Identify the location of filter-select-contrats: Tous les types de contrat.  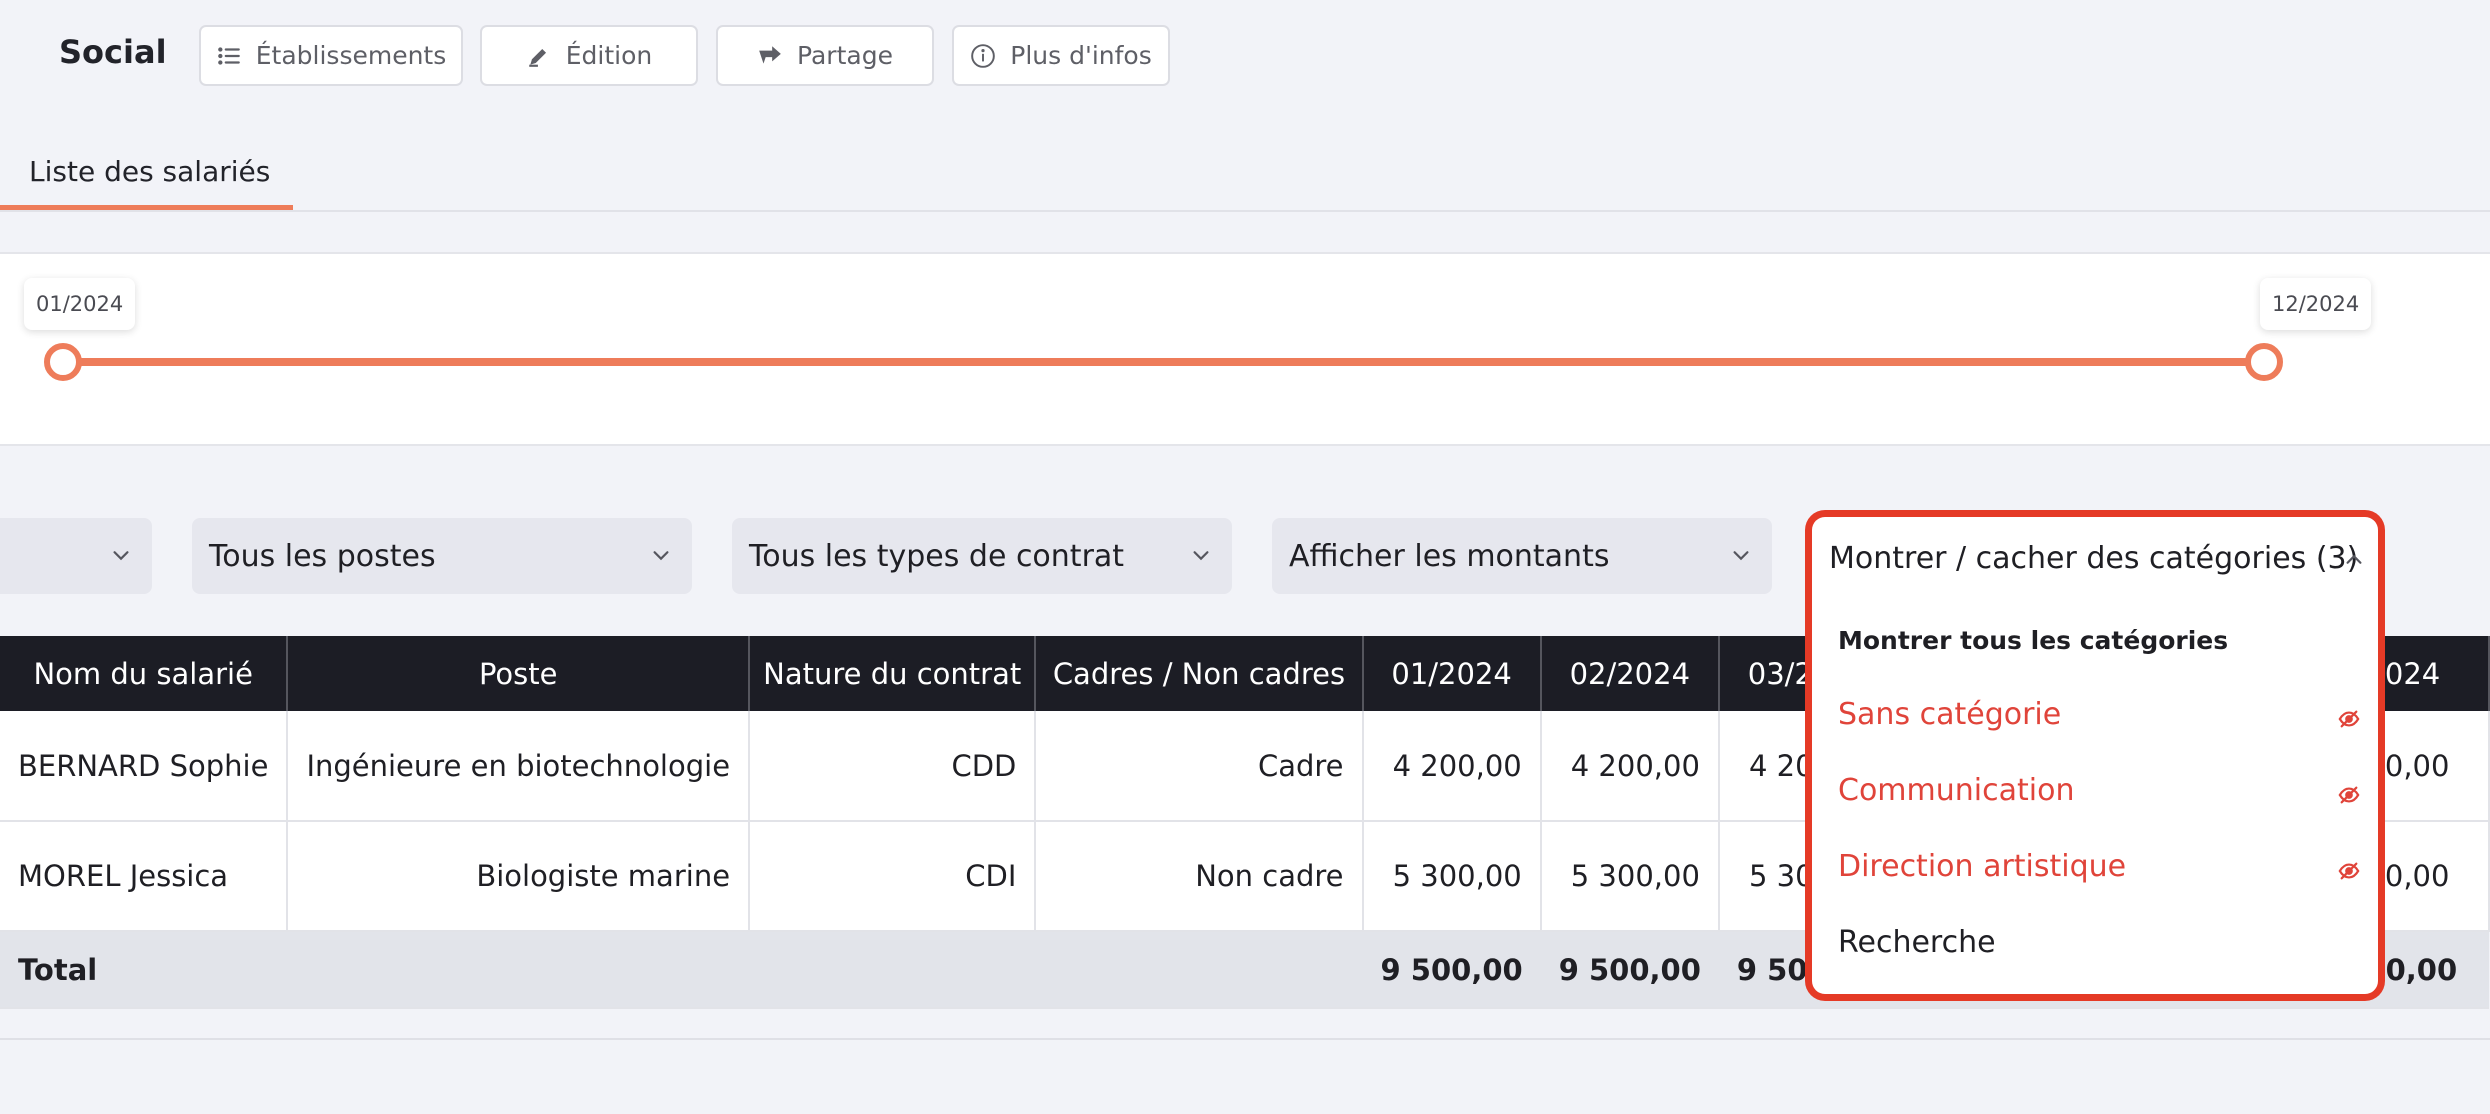
(982, 556).